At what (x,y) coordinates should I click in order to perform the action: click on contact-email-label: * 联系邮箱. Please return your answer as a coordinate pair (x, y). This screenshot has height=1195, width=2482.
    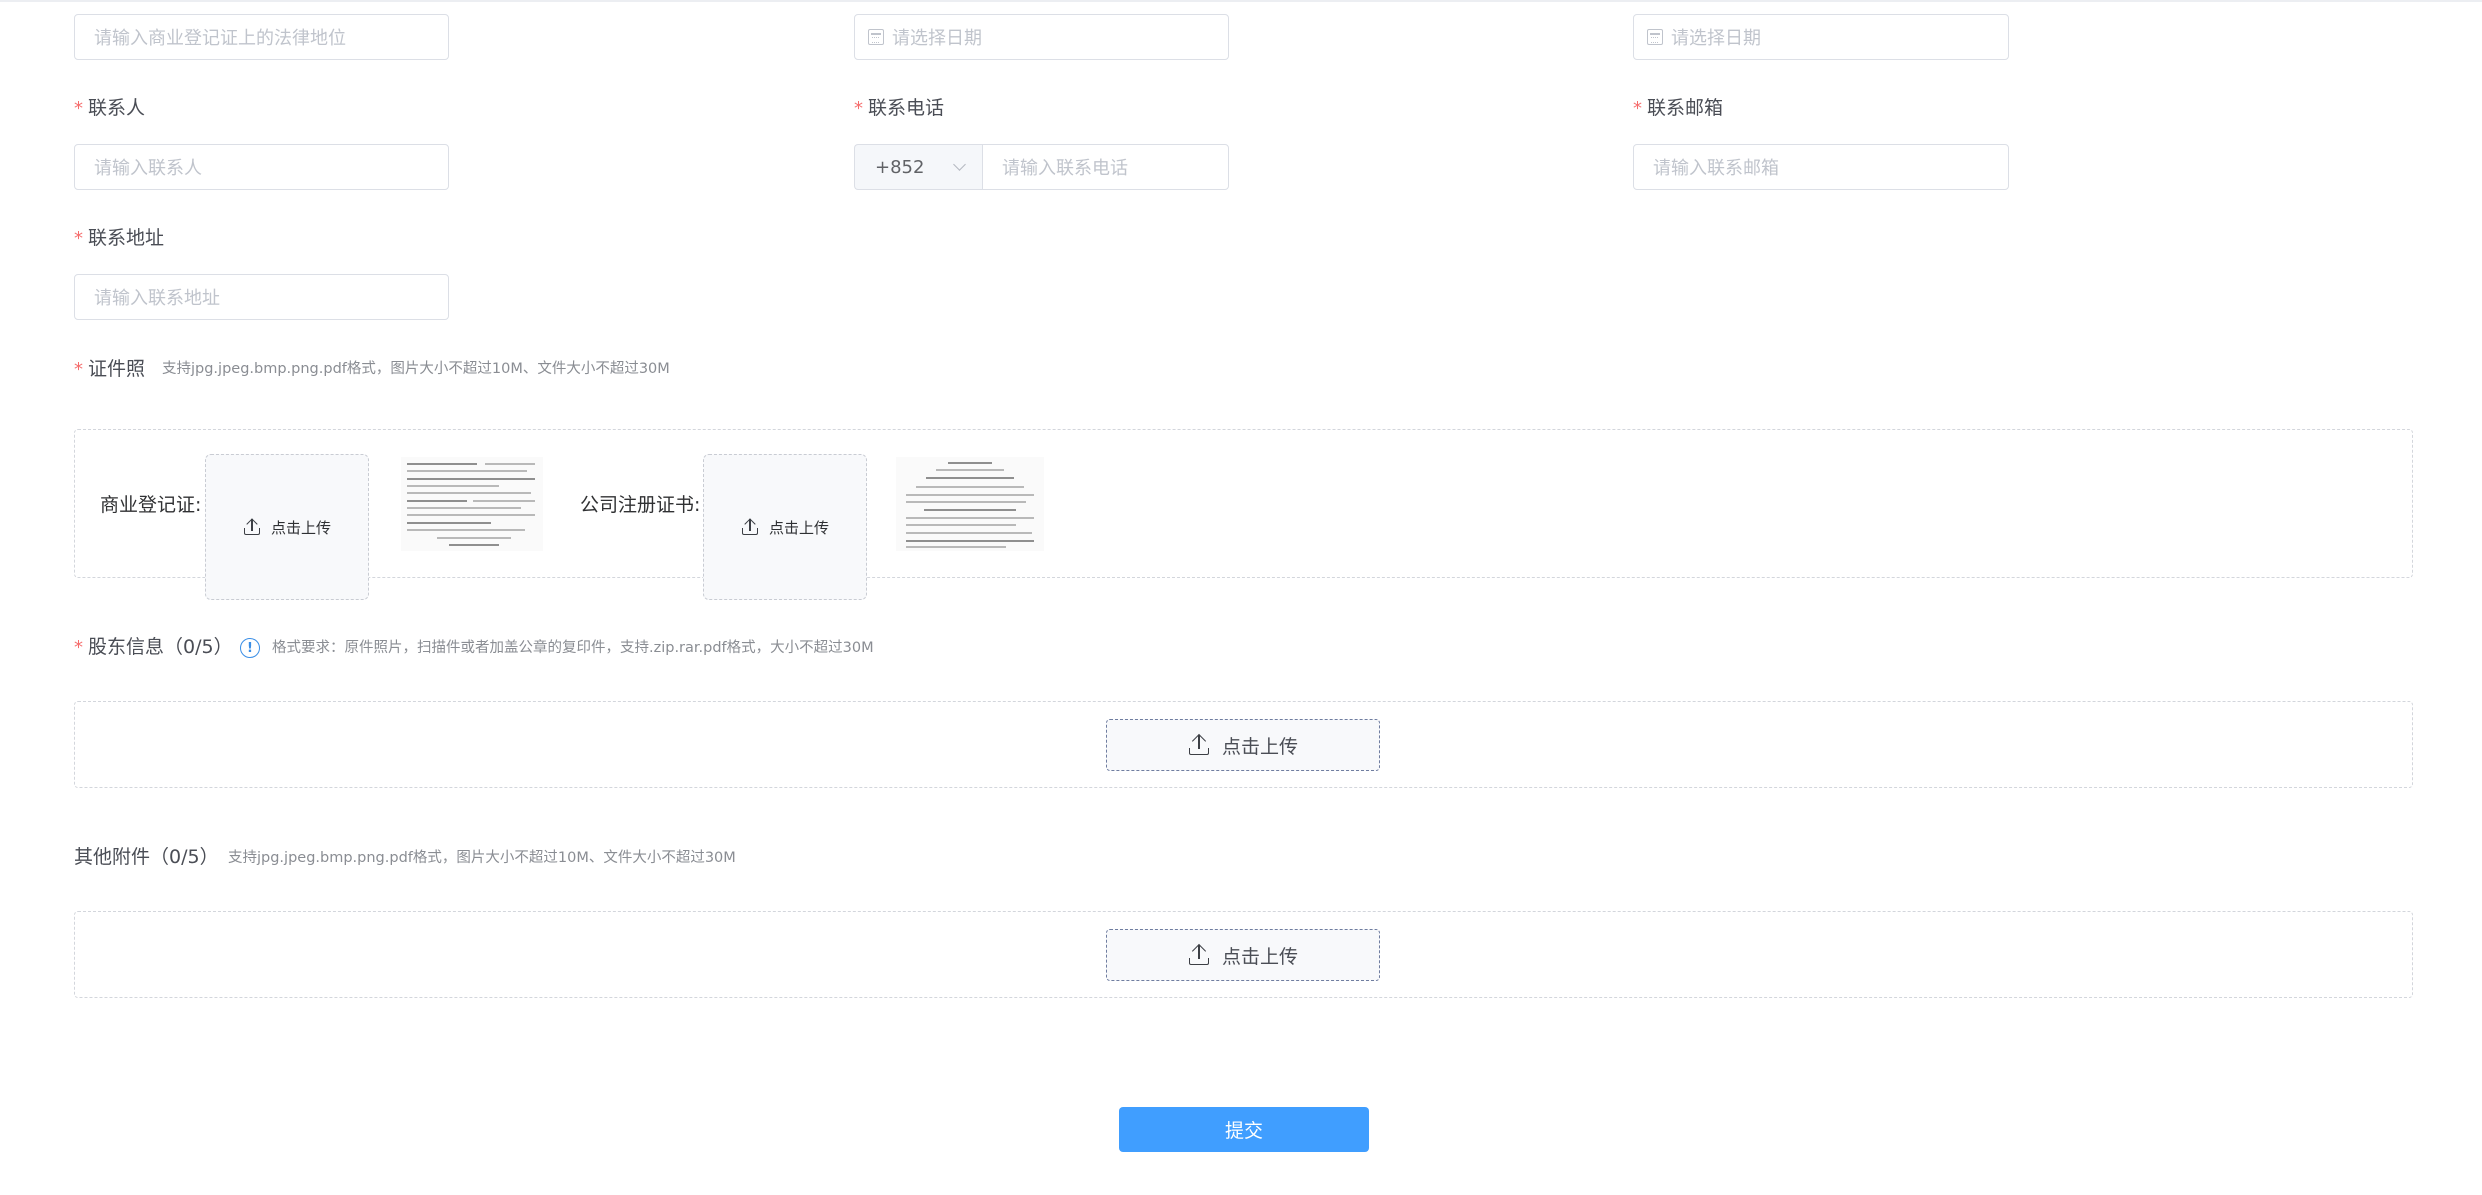
    Looking at the image, I should click on (1678, 108).